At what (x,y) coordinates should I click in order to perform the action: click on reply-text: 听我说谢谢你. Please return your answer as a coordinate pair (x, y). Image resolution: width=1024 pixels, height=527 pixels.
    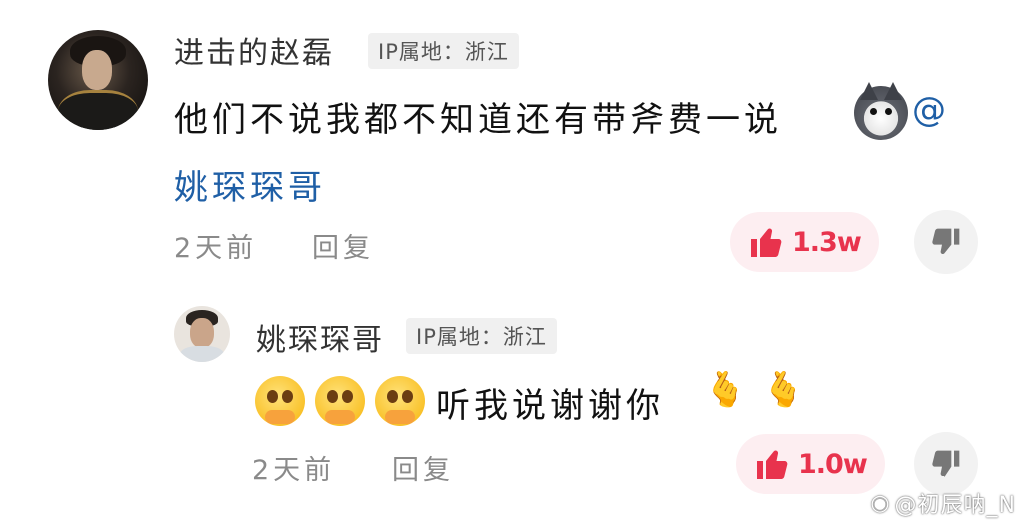
    Looking at the image, I should click on (550, 406).